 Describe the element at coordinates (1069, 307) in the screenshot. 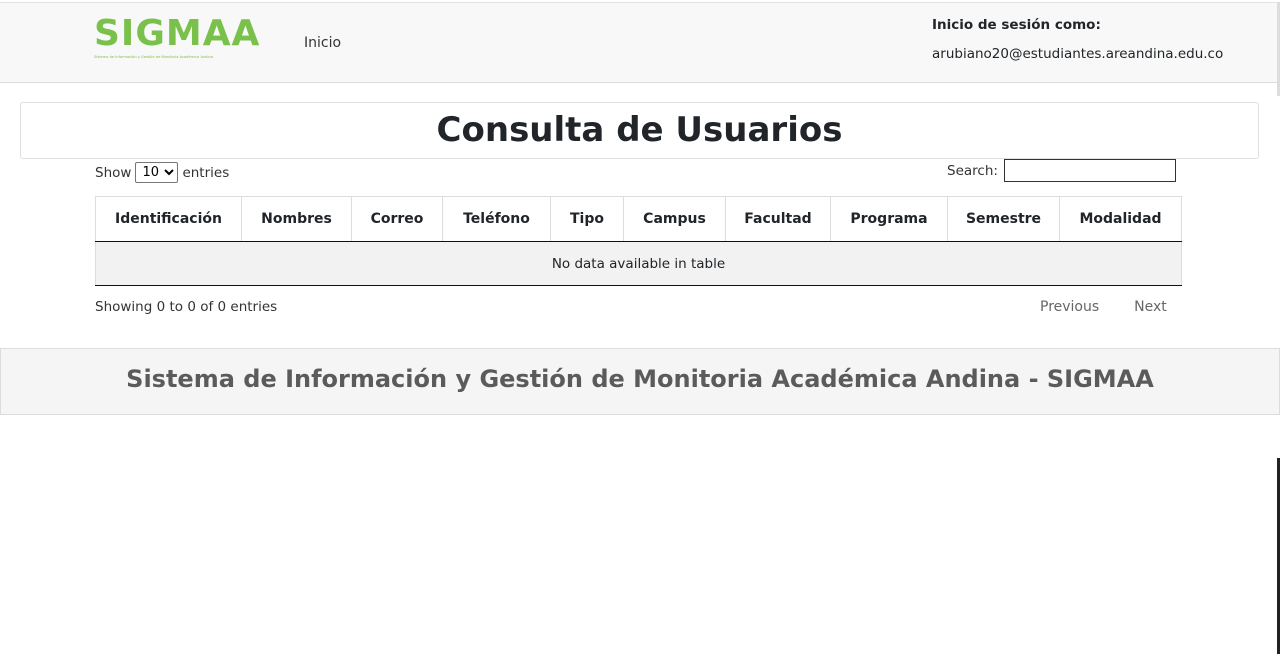

I see `previous-button: Previous` at that location.